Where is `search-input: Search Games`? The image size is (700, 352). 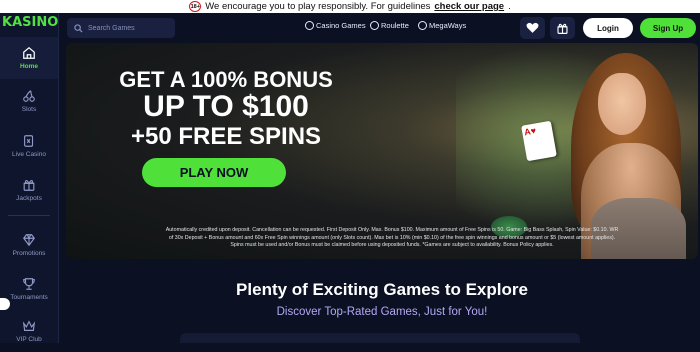
search-input: Search Games is located at coordinates (121, 28).